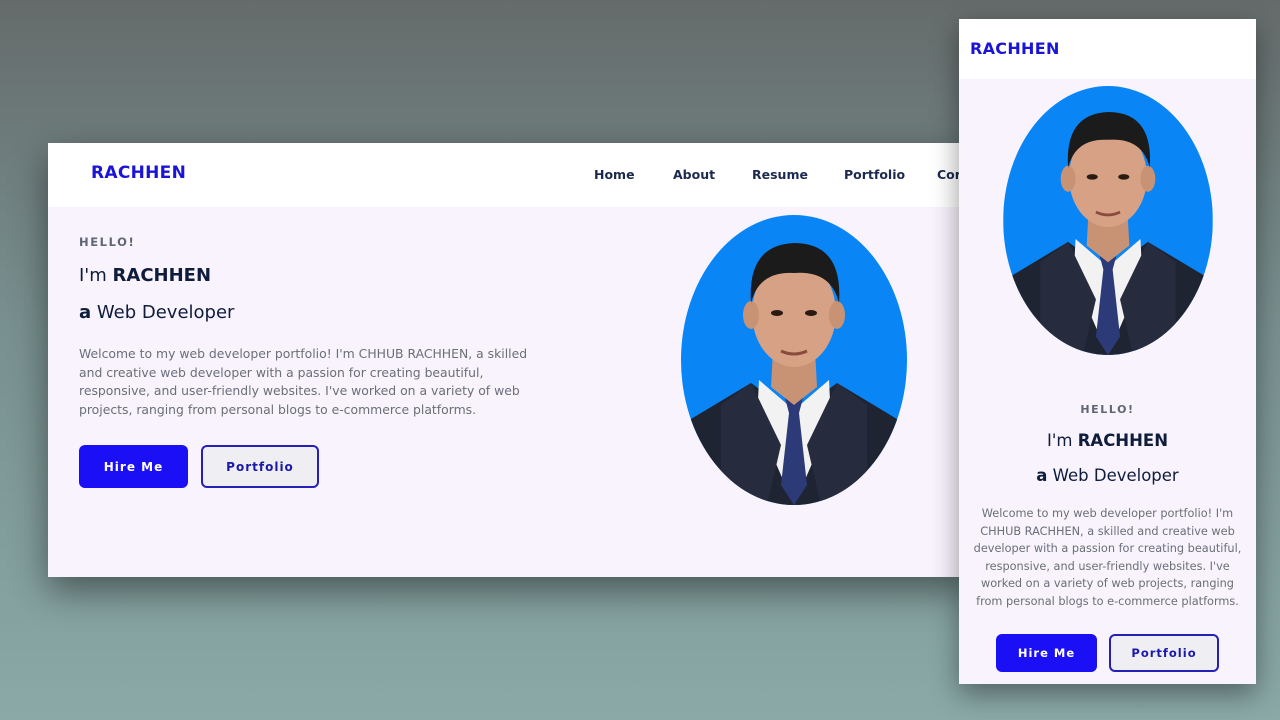 This screenshot has width=1280, height=720. What do you see at coordinates (107, 242) in the screenshot?
I see `greeting: HELLO!` at bounding box center [107, 242].